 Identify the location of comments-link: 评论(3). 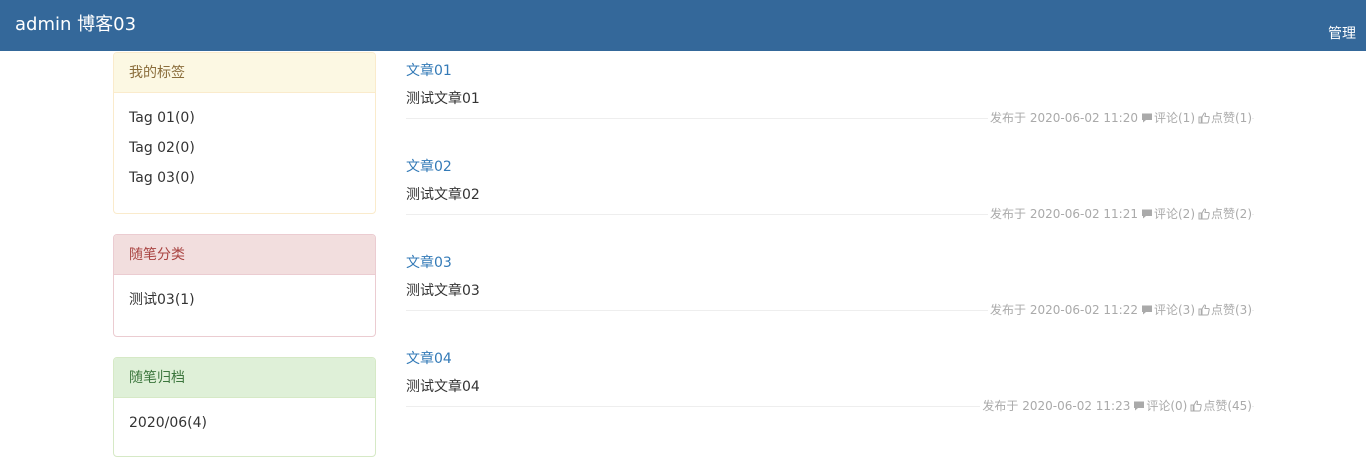
(1174, 309).